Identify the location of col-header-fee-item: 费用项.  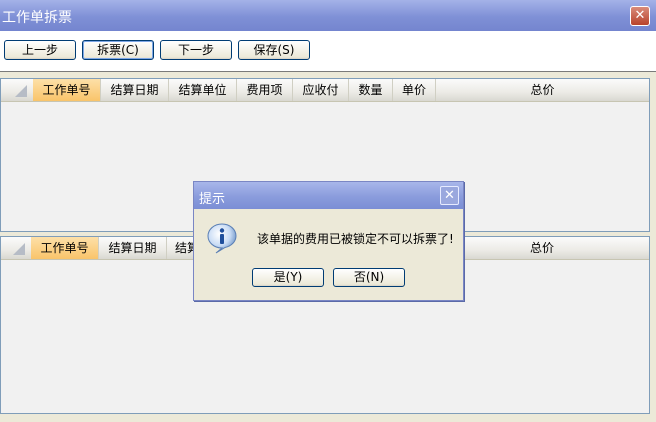
(265, 90).